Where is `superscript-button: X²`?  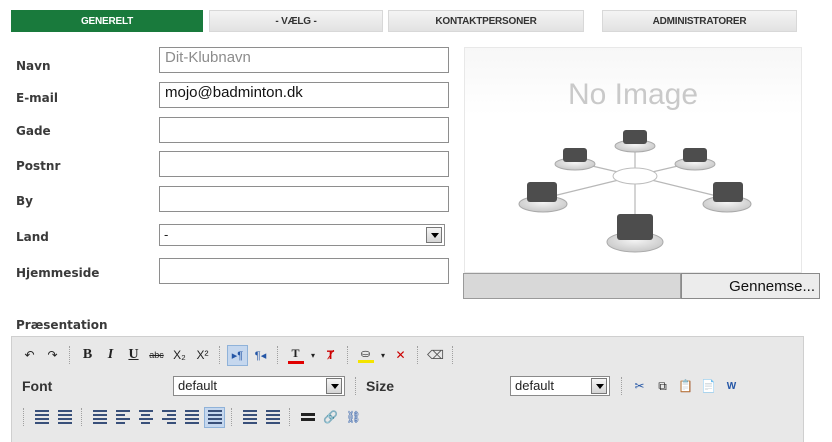 superscript-button: X² is located at coordinates (202, 355).